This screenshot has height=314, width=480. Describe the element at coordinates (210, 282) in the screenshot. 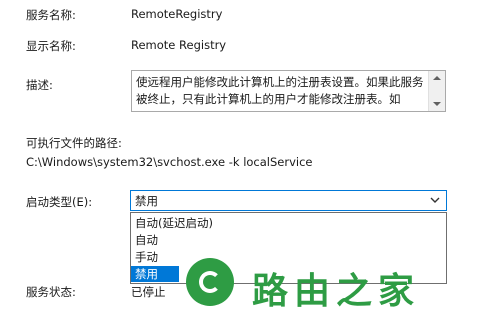

I see `watermark-logo-ring-icon` at that location.